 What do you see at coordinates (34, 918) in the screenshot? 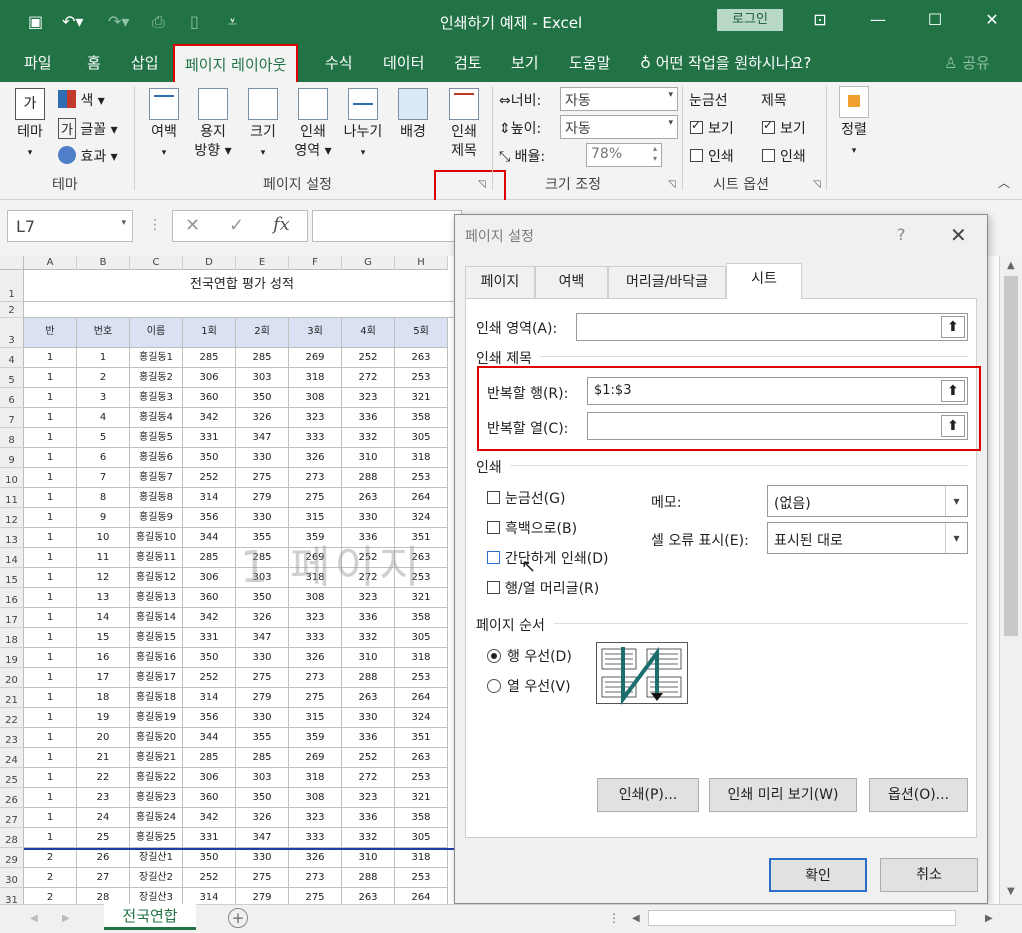
I see `prev-sheet-icon: ◀` at bounding box center [34, 918].